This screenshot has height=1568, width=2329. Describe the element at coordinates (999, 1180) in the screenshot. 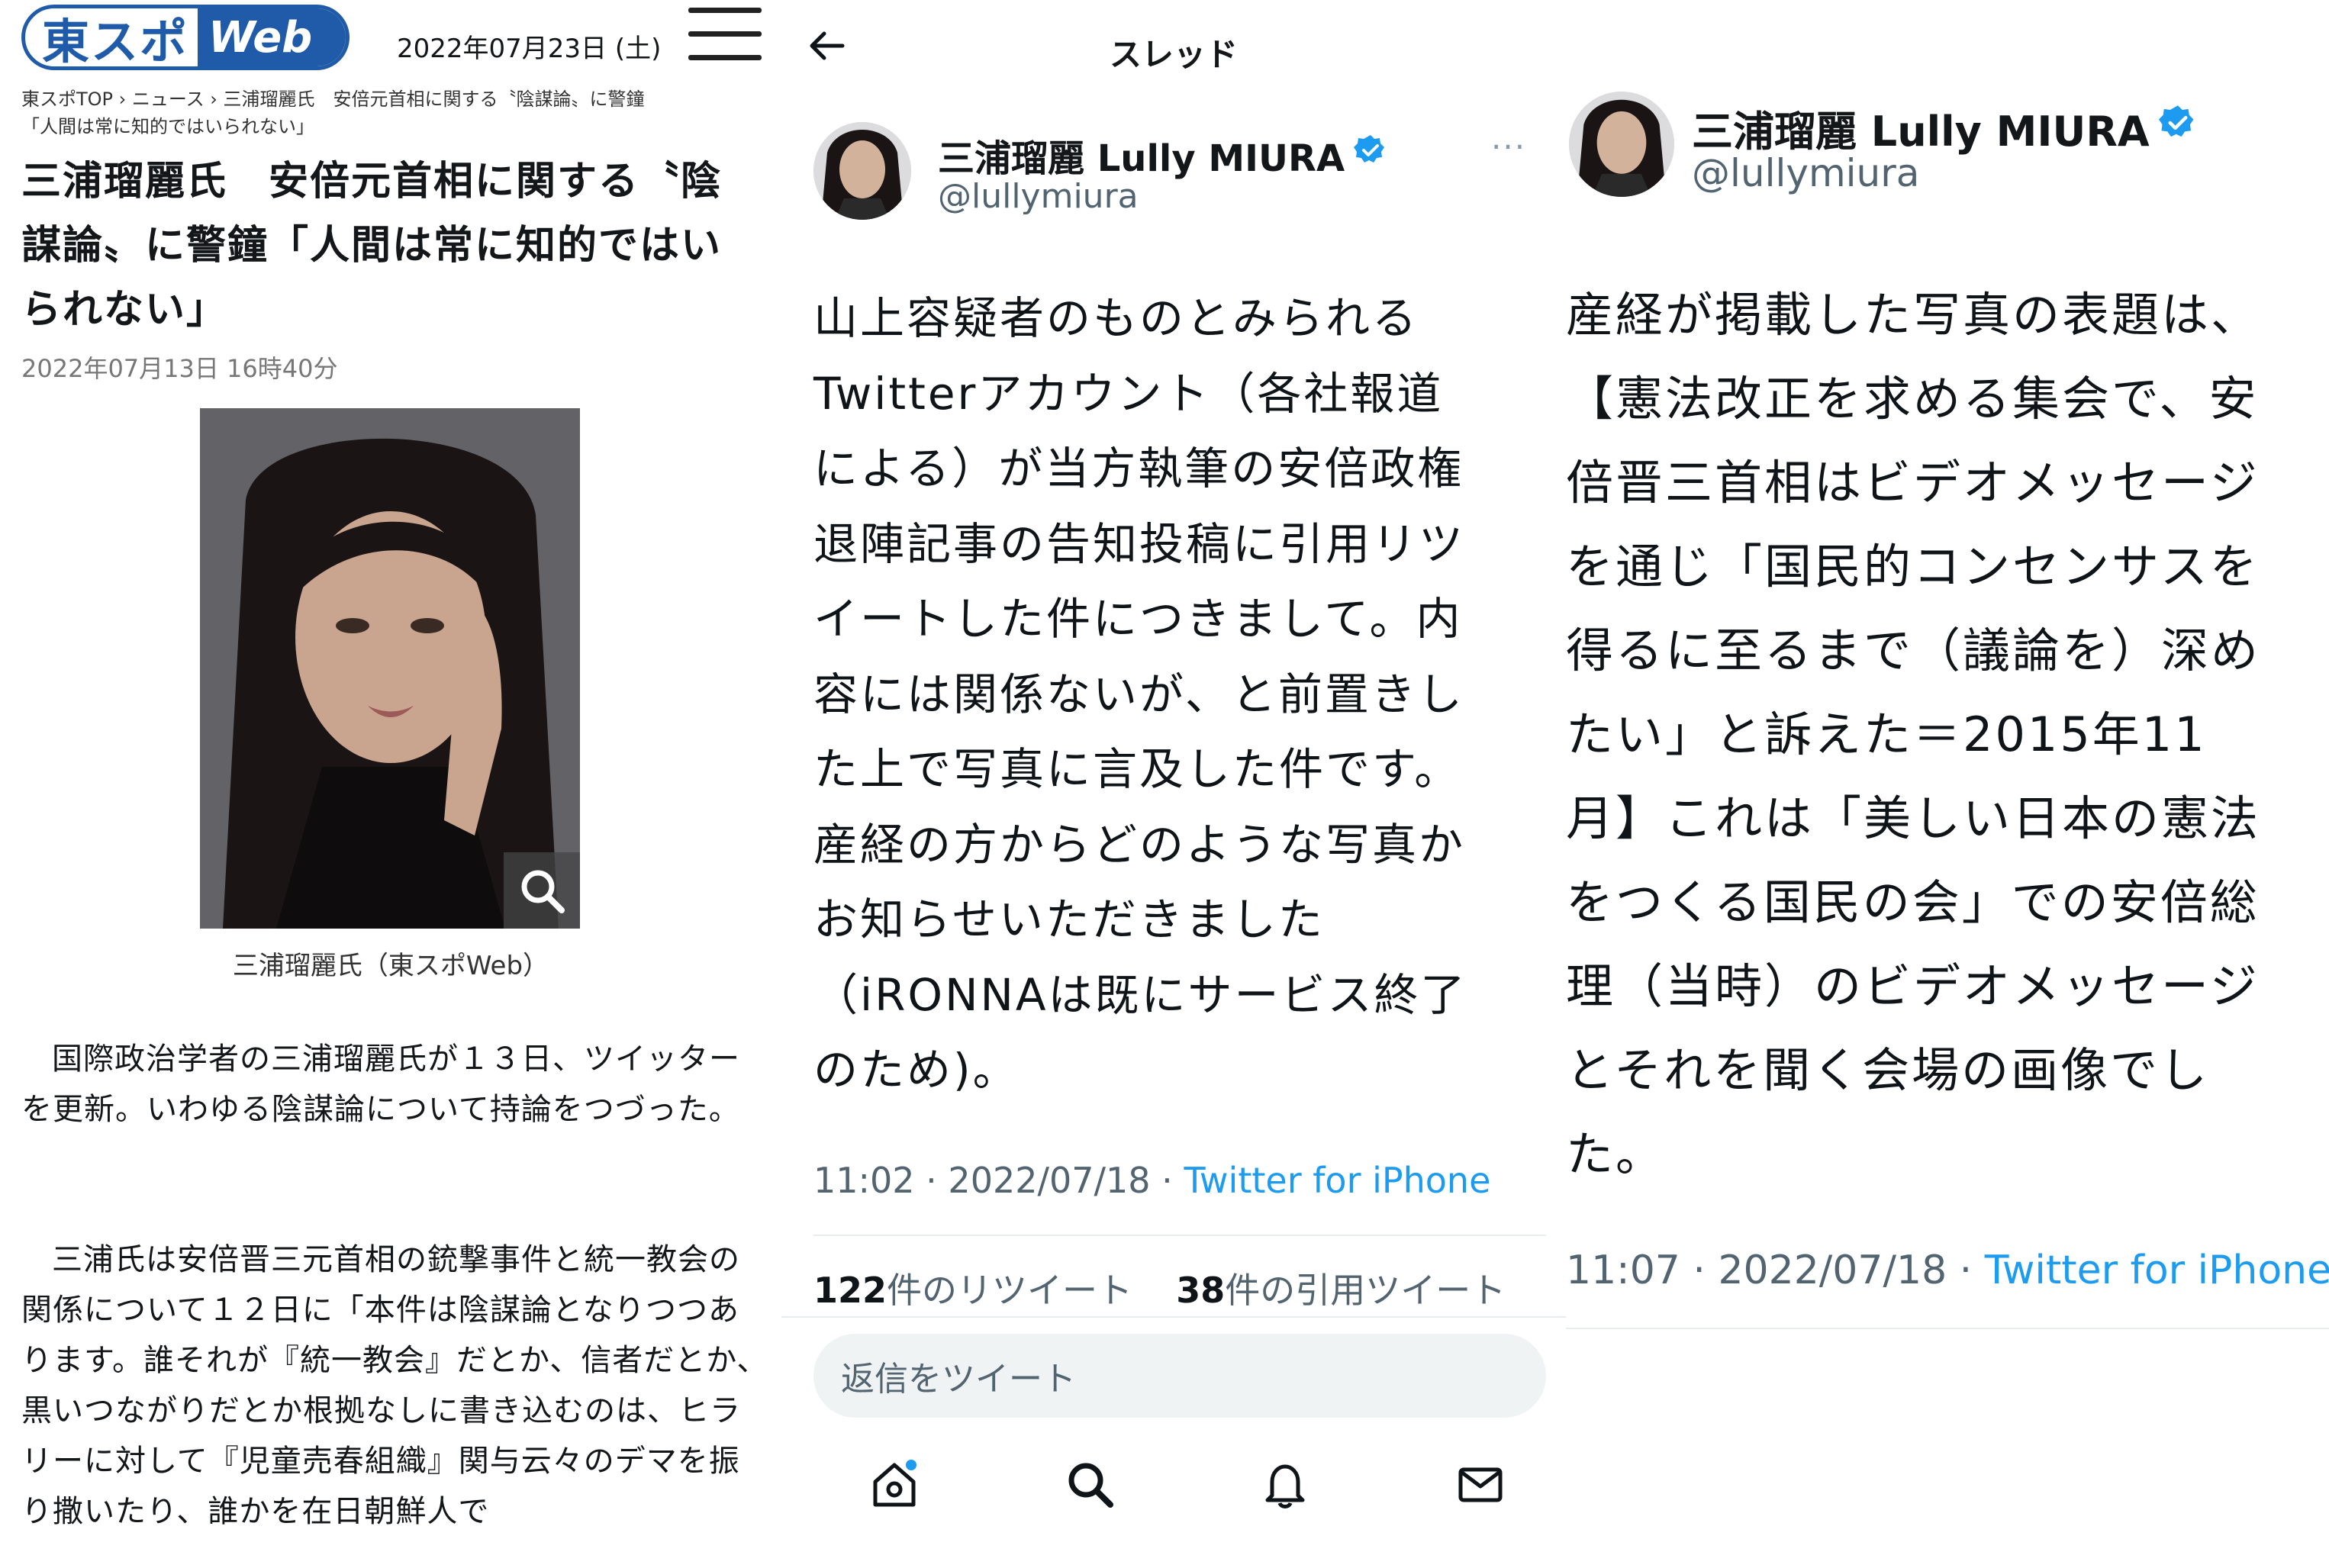

I see `tweet-time: 11:02 · 2022/07/18 ·` at that location.